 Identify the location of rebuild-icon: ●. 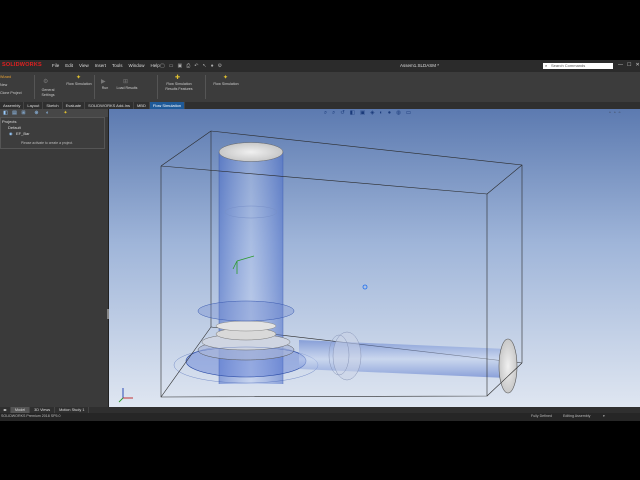
(212, 66).